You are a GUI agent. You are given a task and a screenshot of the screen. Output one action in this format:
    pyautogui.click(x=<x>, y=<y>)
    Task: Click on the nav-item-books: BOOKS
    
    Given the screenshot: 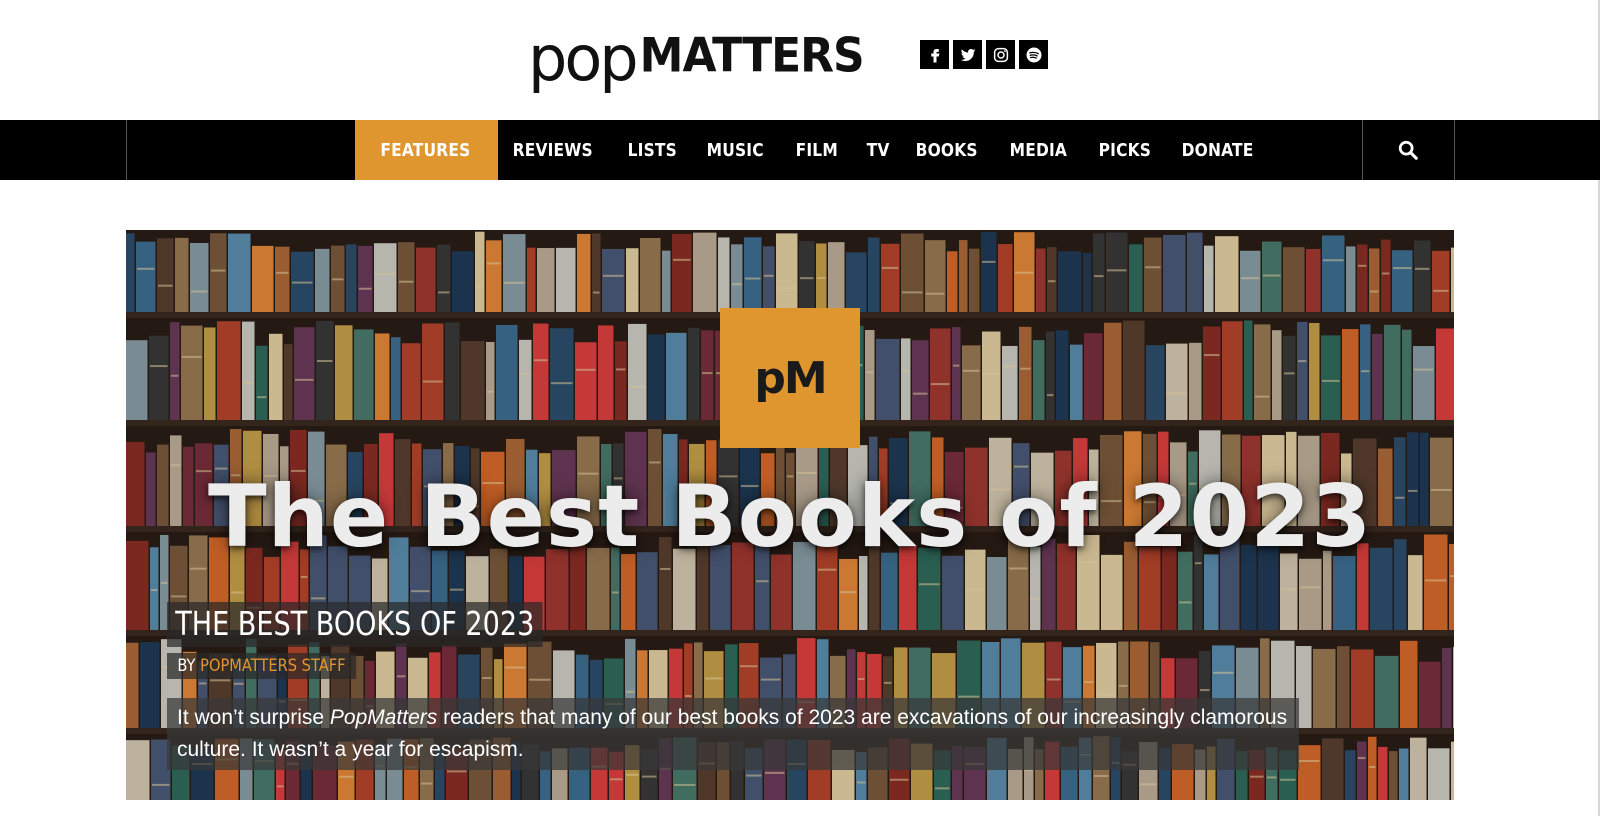 What is the action you would take?
    pyautogui.click(x=946, y=150)
    